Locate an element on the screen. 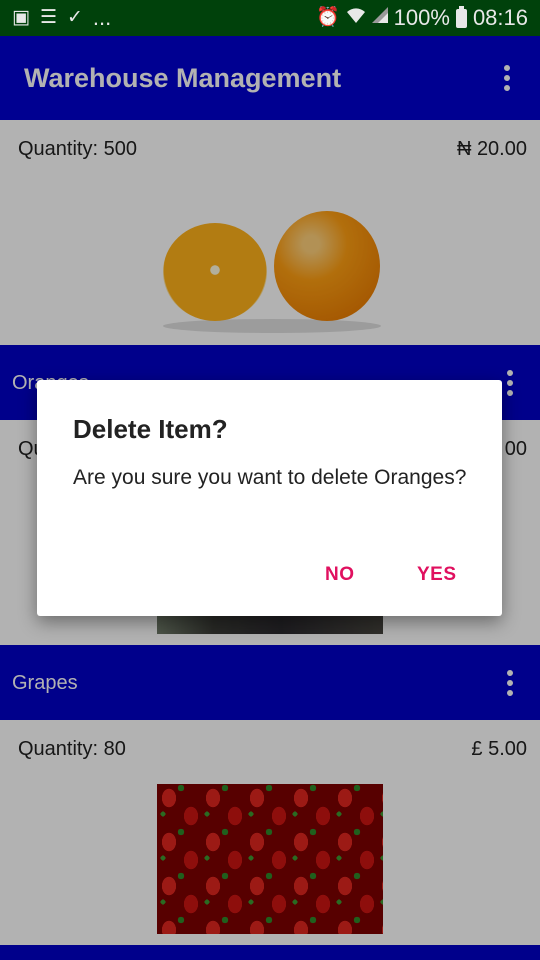 This screenshot has height=960, width=540. check-icon: ✓ is located at coordinates (75, 17).